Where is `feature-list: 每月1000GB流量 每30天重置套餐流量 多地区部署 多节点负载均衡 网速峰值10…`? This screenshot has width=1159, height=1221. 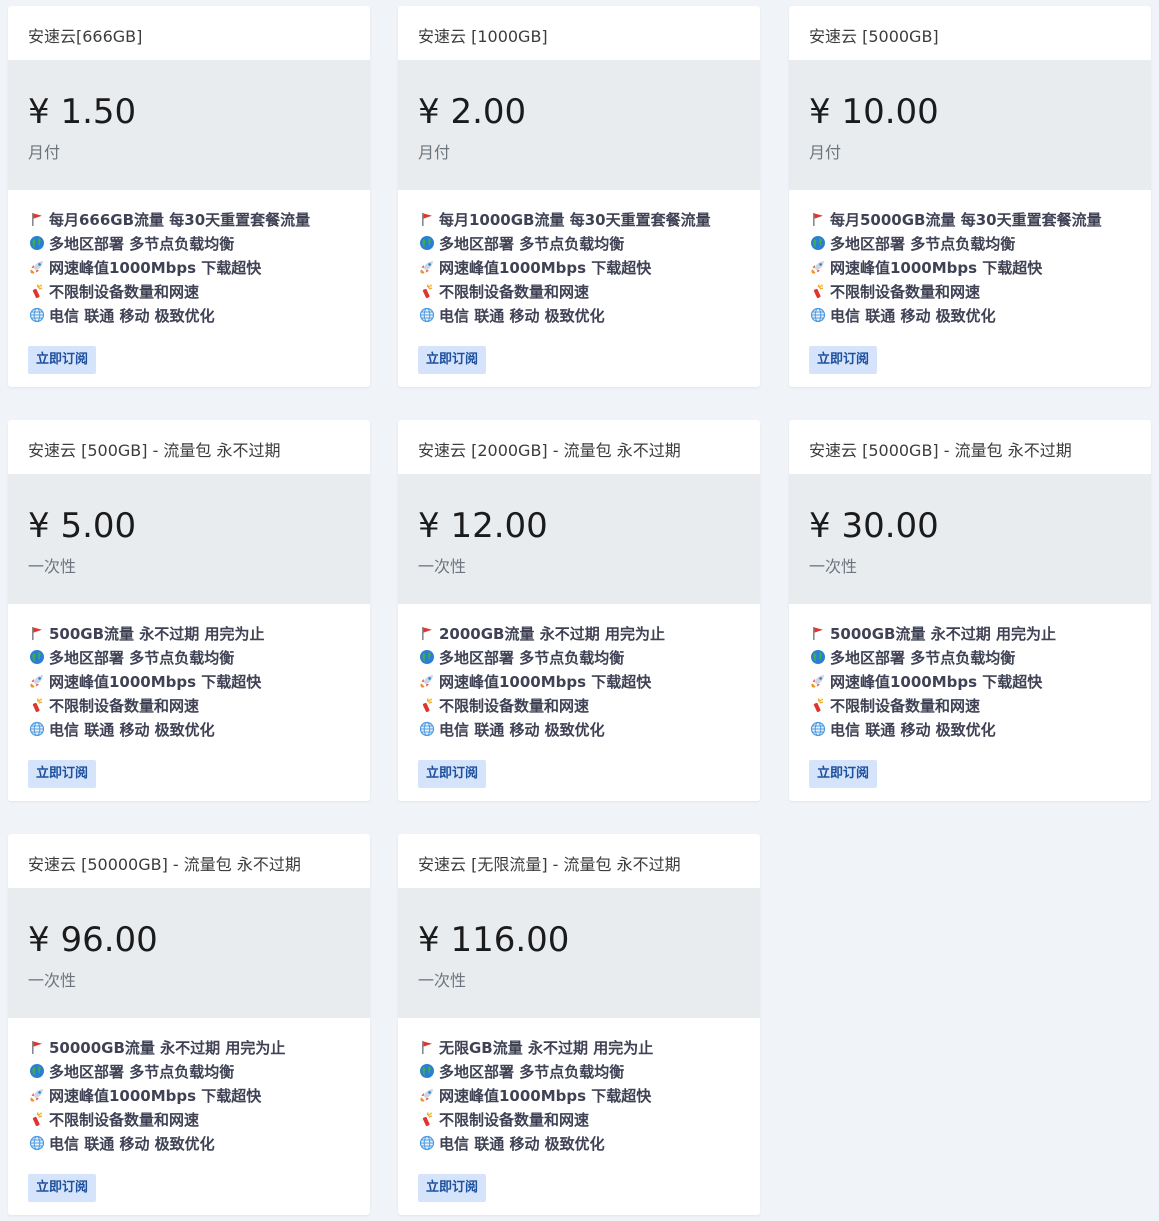 feature-list: 每月1000GB流量 每30天重置套餐流量 多地区部署 多节点负载均衡 网速峰值10… is located at coordinates (579, 258).